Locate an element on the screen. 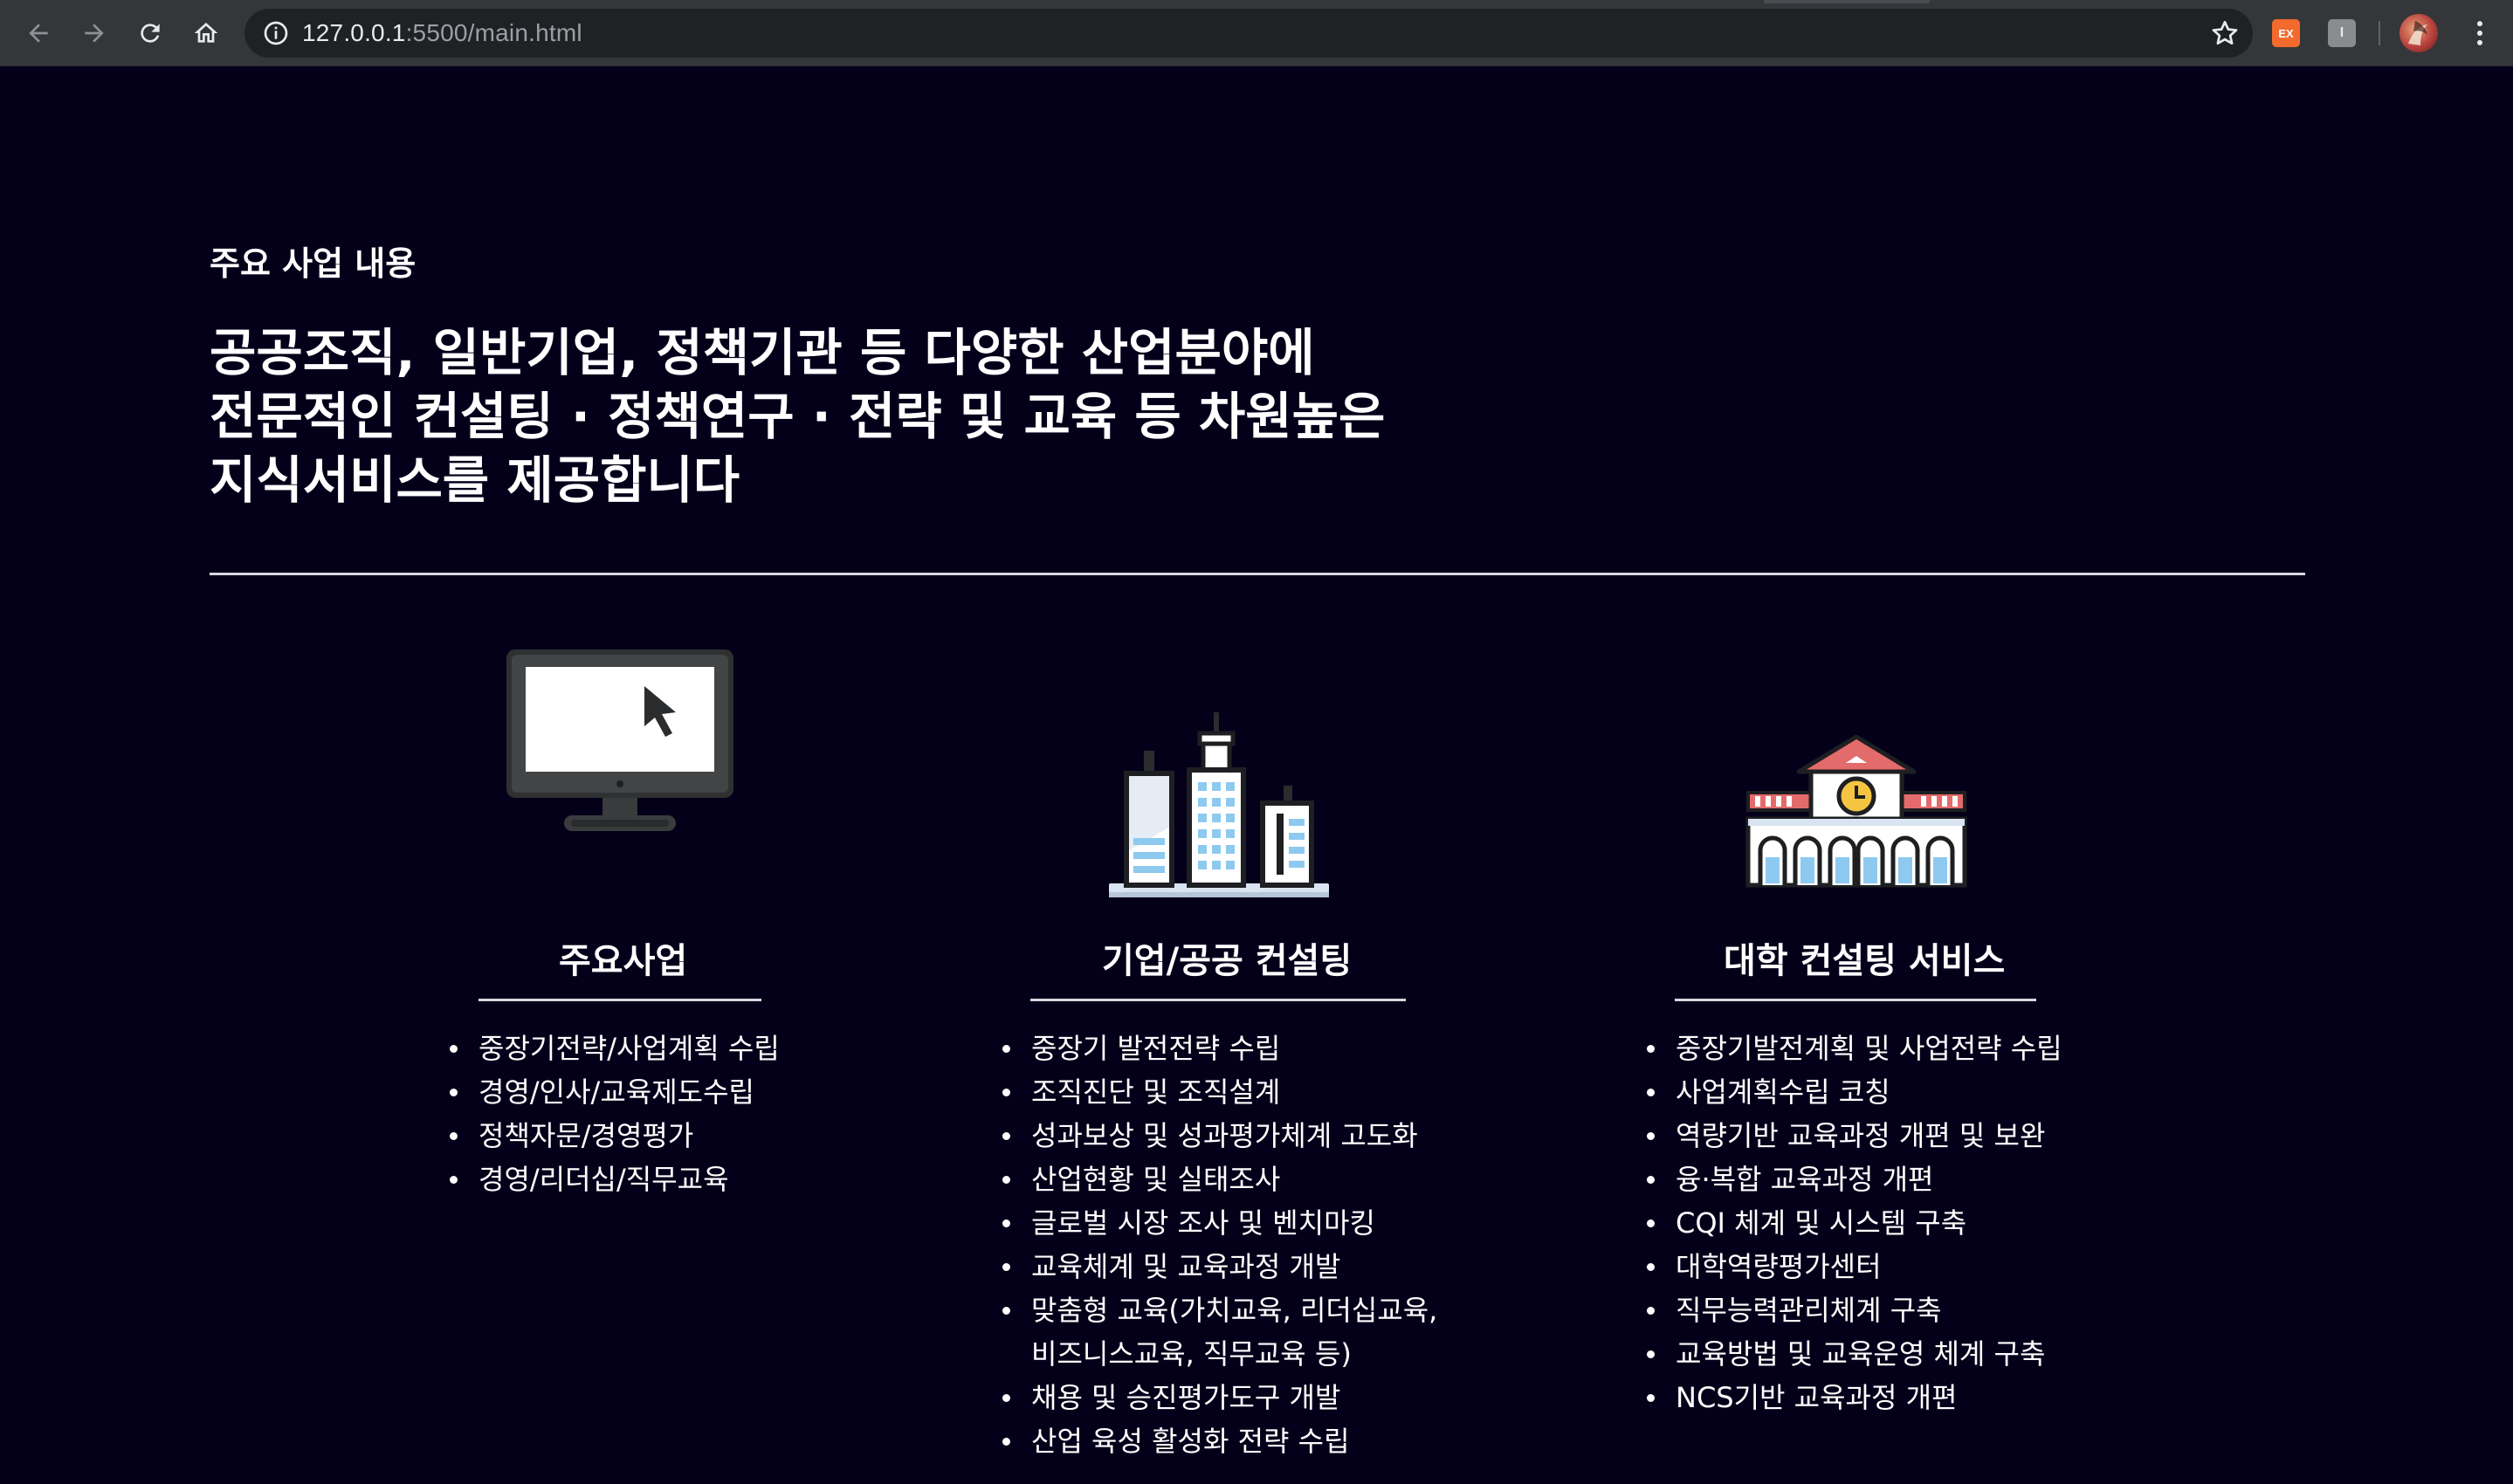 The height and width of the screenshot is (1484, 2513). list-item: 대학역량평가센터 is located at coordinates (1854, 1266).